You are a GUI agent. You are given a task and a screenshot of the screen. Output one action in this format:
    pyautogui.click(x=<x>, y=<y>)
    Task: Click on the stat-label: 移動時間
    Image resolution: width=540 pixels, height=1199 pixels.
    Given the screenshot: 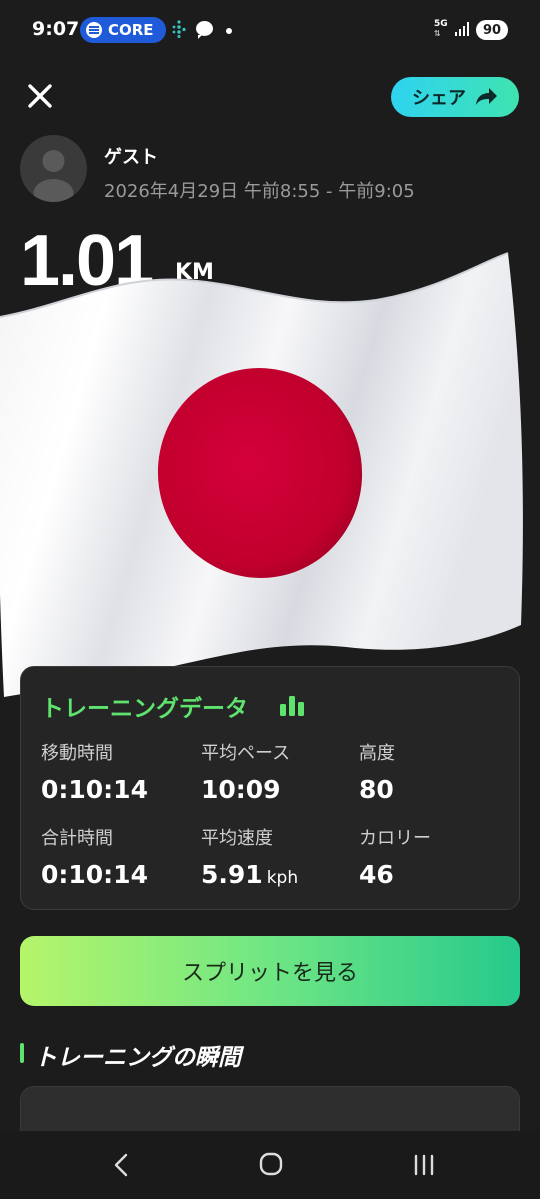 What is the action you would take?
    pyautogui.click(x=77, y=753)
    